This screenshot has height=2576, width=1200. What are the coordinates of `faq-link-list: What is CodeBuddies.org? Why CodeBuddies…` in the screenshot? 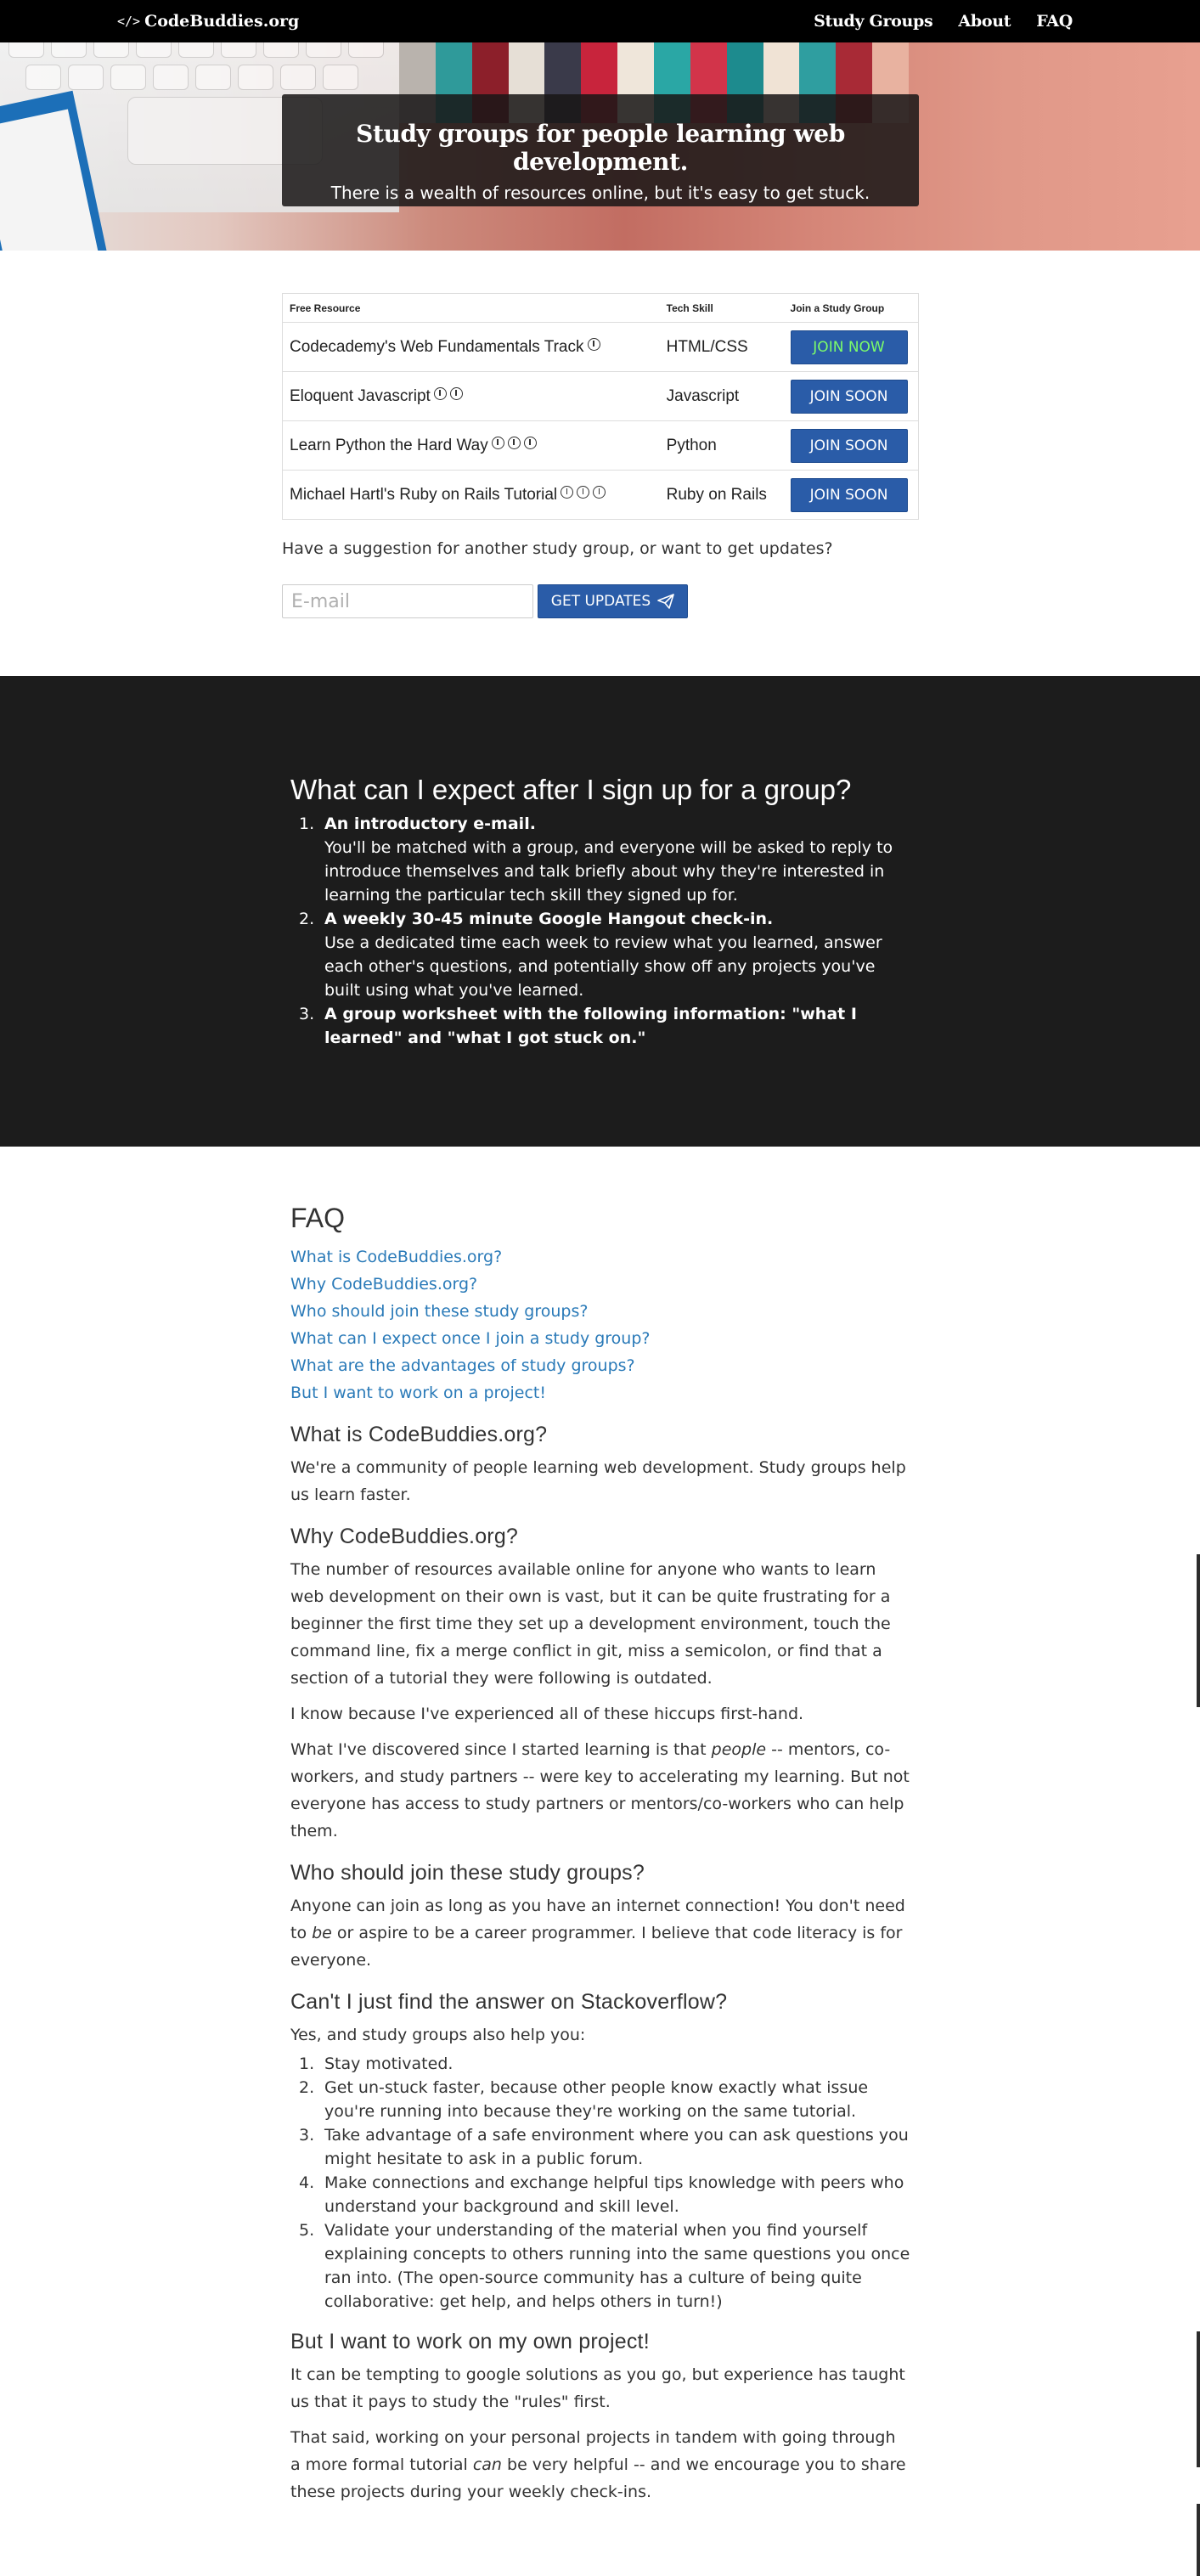 It's located at (600, 1324).